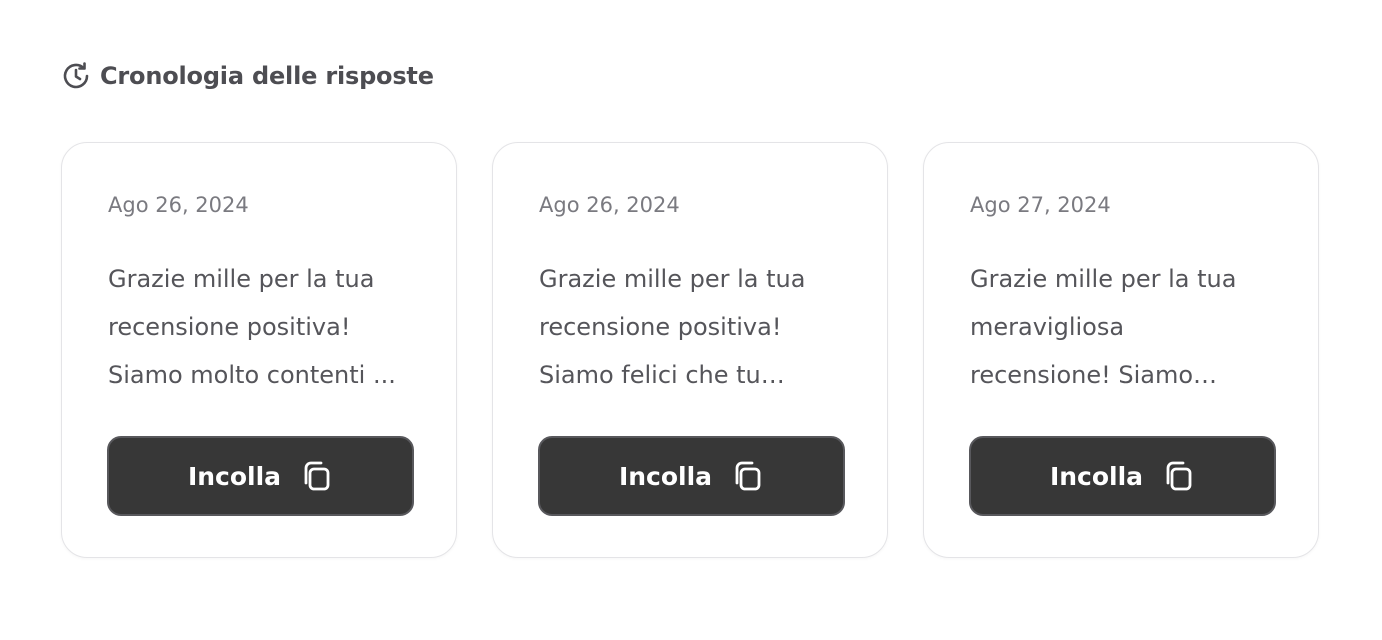  What do you see at coordinates (267, 76) in the screenshot?
I see `section-title: Cronologia delle risposte` at bounding box center [267, 76].